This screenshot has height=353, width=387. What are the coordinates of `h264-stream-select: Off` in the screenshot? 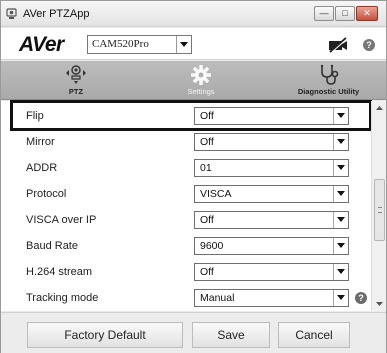 It's located at (271, 272).